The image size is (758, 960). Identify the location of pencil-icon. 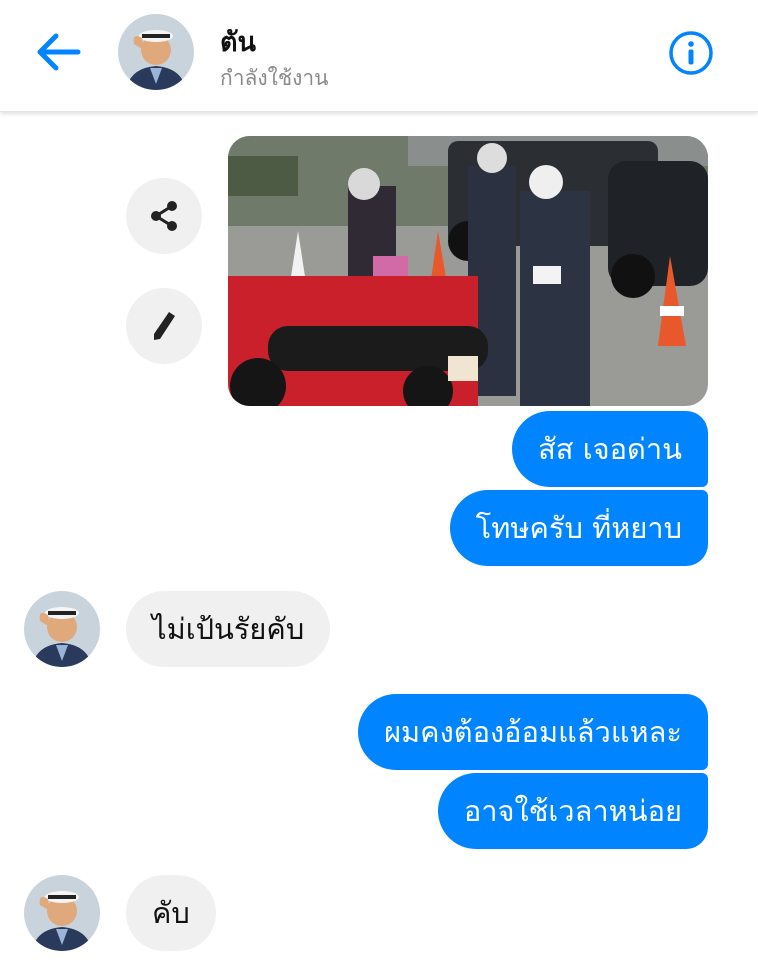
(164, 326).